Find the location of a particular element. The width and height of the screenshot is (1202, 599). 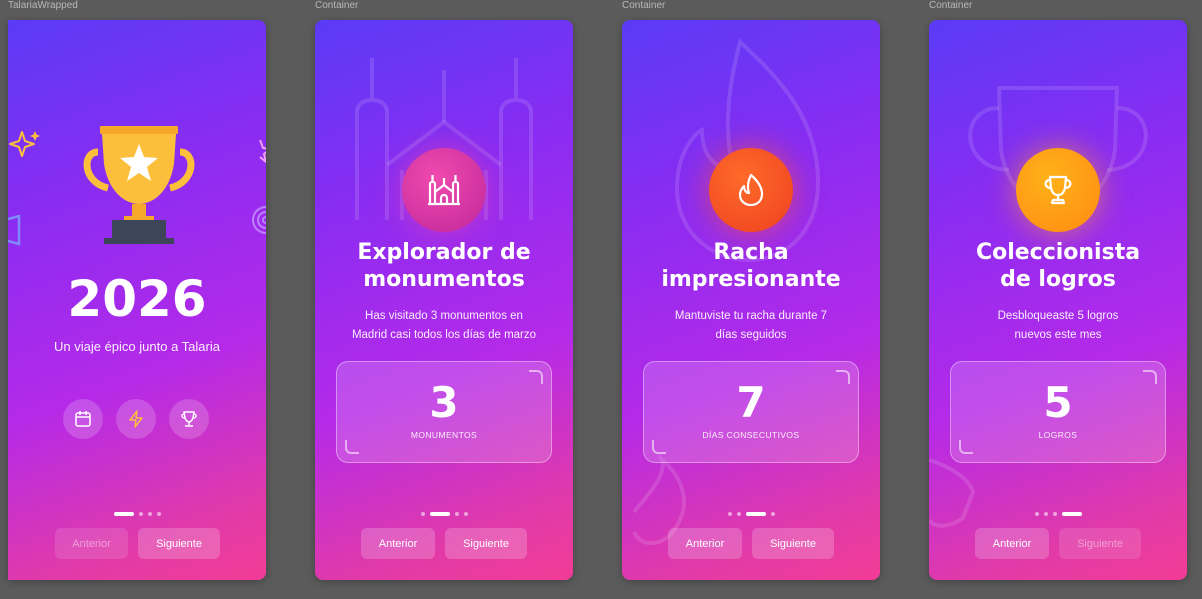

stat-card: 5 LOGROS is located at coordinates (1058, 412).